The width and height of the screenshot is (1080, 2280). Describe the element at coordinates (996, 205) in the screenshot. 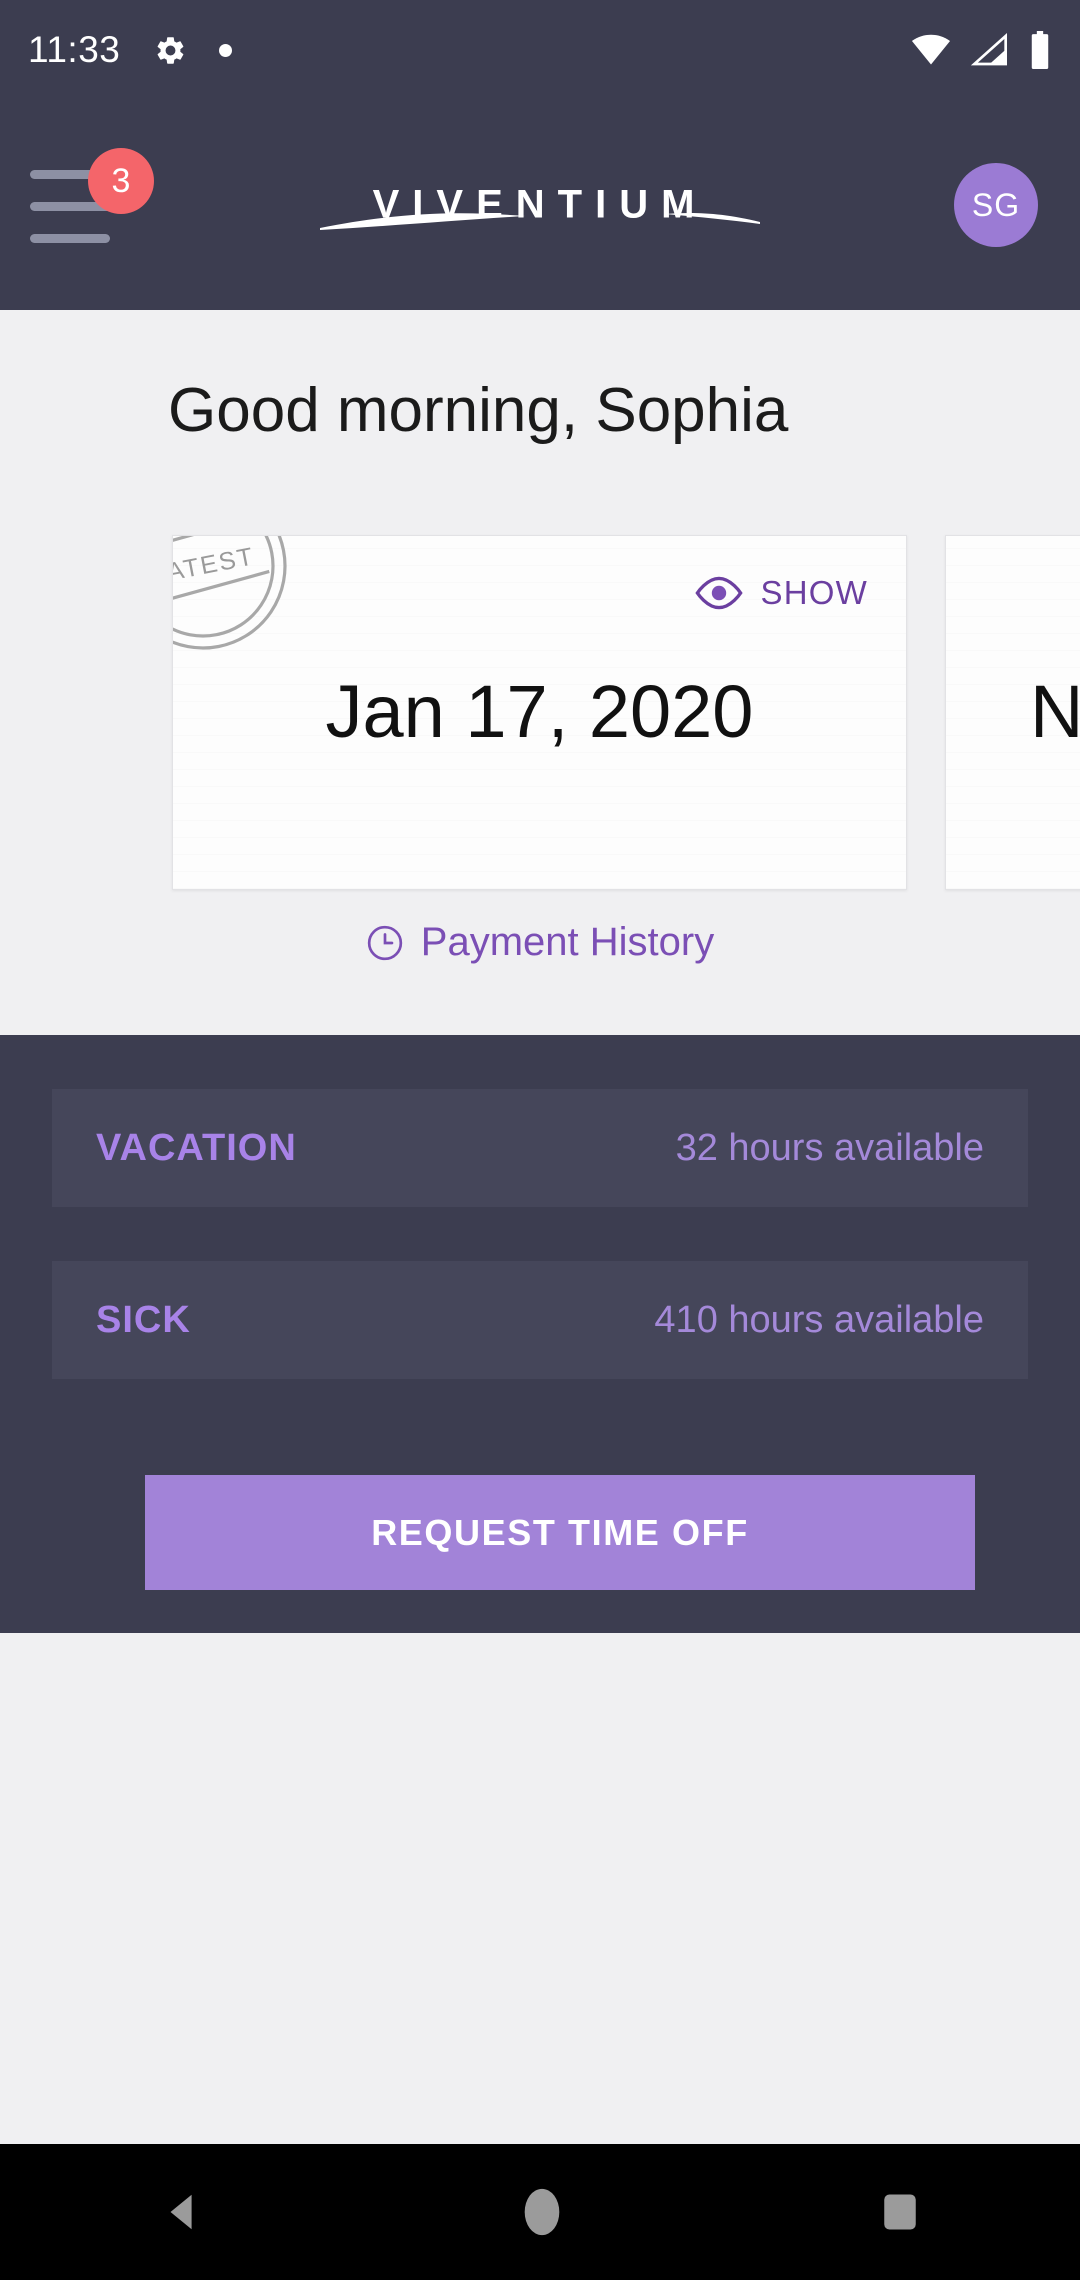

I see `avatar: SG` at that location.